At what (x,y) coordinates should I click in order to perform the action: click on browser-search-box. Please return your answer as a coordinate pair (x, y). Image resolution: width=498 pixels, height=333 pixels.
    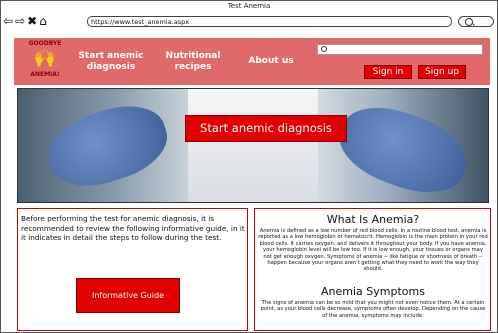
    Looking at the image, I should click on (476, 21).